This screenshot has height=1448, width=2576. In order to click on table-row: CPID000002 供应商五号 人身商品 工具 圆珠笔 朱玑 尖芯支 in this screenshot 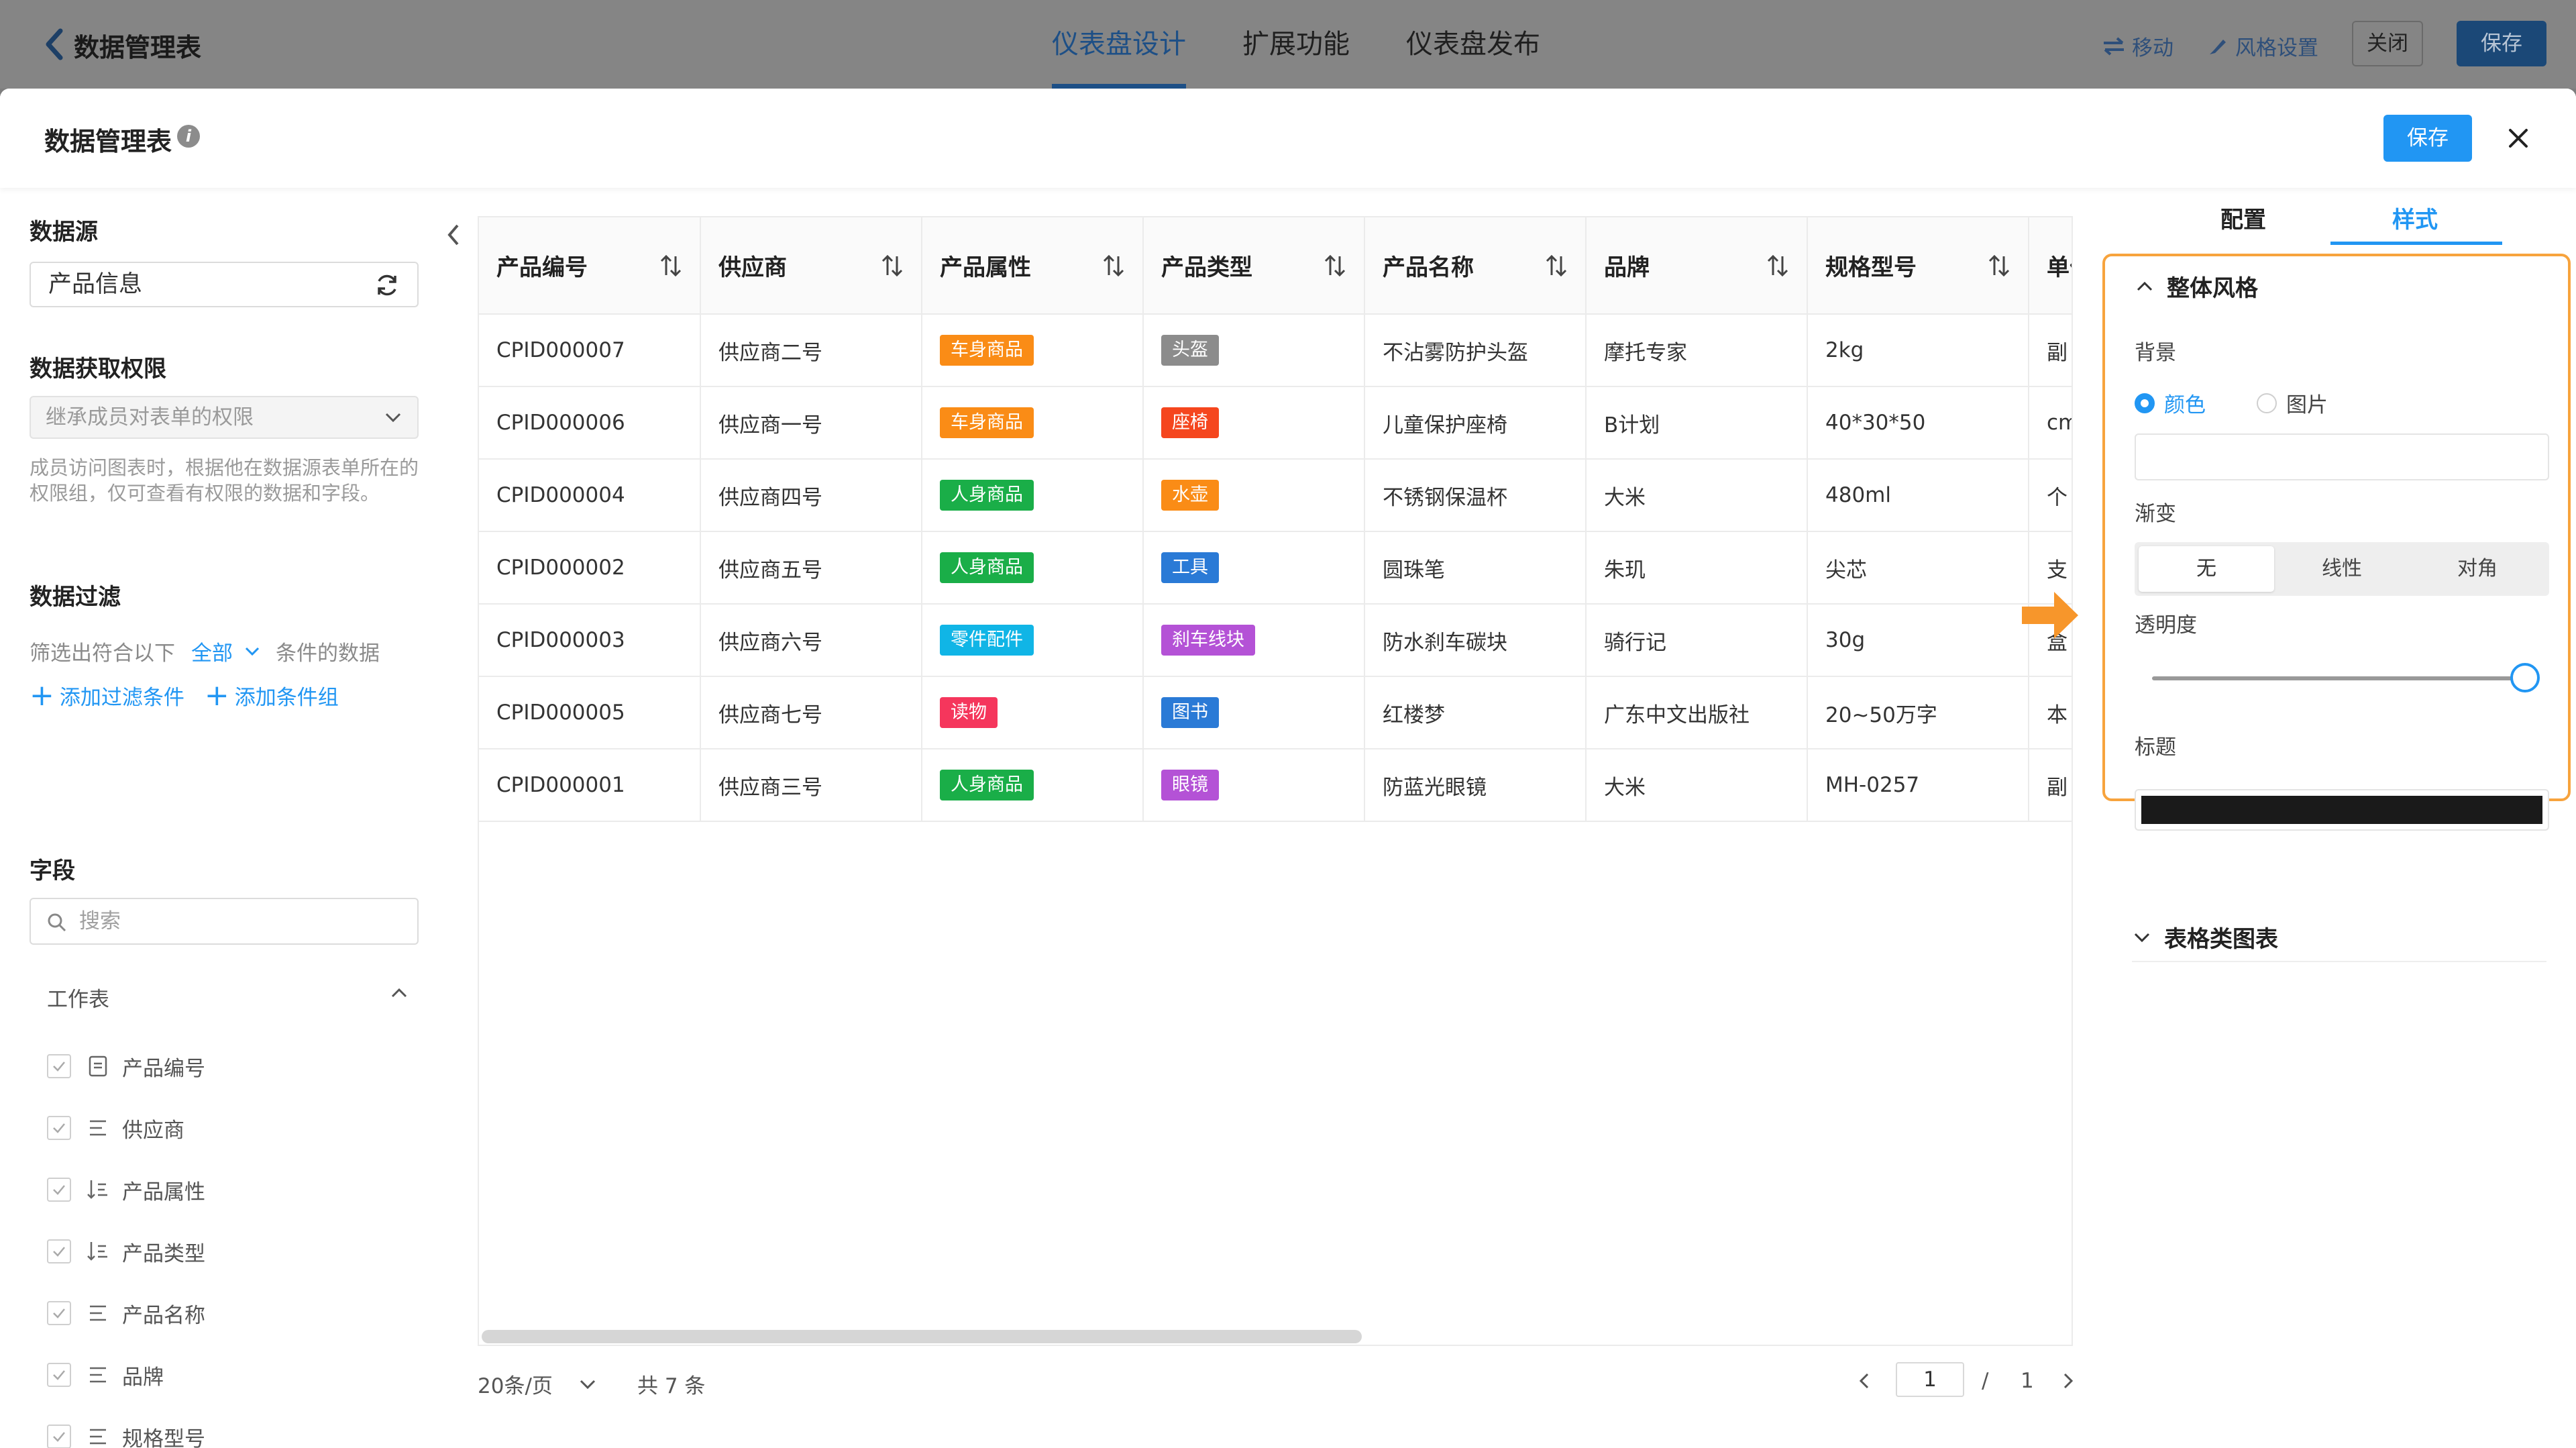, I will do `click(1275, 568)`.